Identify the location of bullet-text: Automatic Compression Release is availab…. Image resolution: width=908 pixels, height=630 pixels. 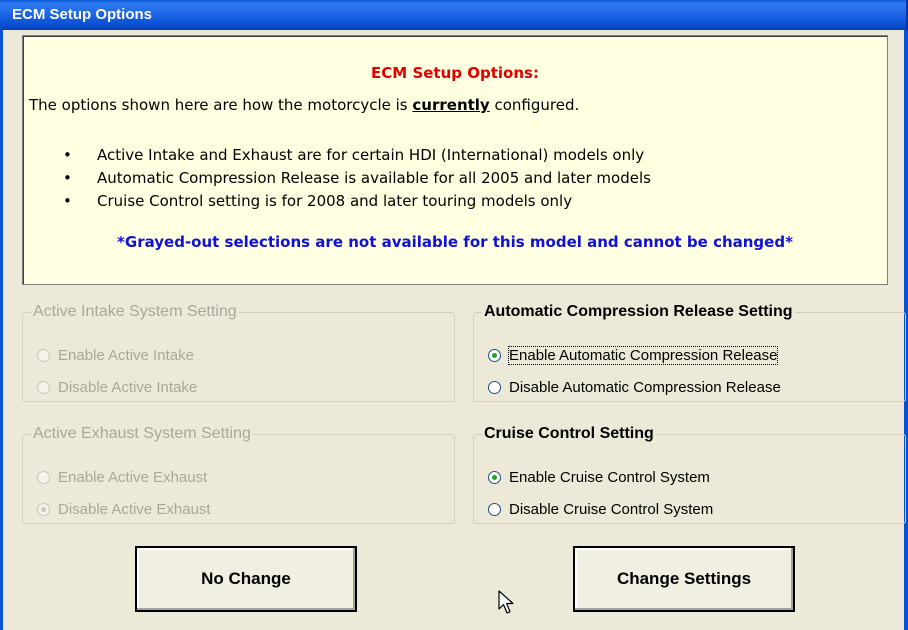
(374, 178).